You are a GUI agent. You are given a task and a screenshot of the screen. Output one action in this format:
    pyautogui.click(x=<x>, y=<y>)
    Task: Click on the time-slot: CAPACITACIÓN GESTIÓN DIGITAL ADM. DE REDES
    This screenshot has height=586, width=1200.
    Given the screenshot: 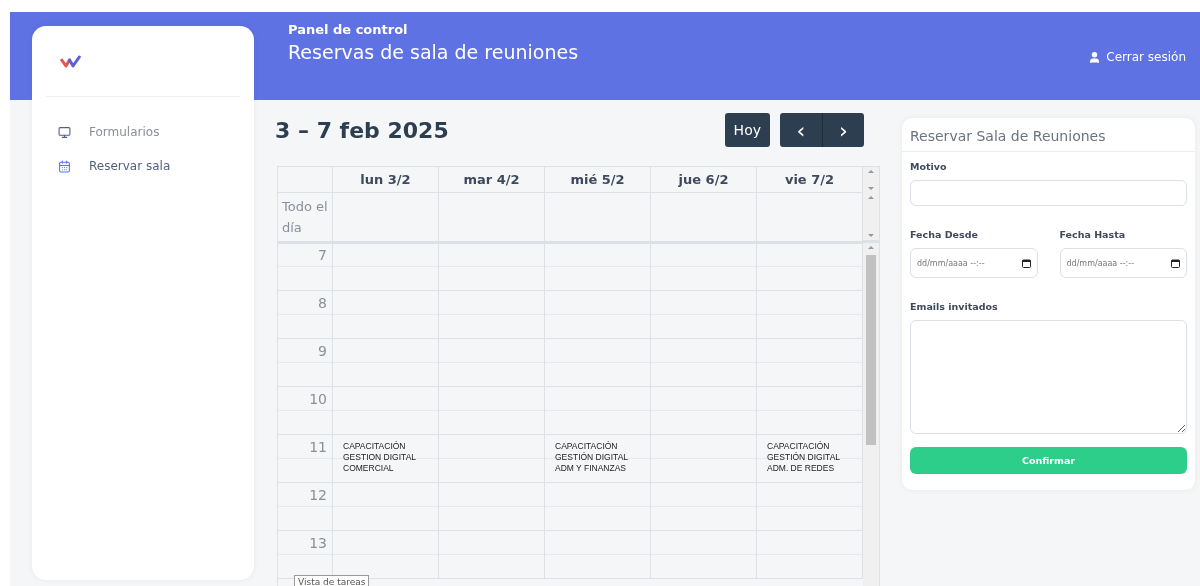 What is the action you would take?
    pyautogui.click(x=810, y=459)
    